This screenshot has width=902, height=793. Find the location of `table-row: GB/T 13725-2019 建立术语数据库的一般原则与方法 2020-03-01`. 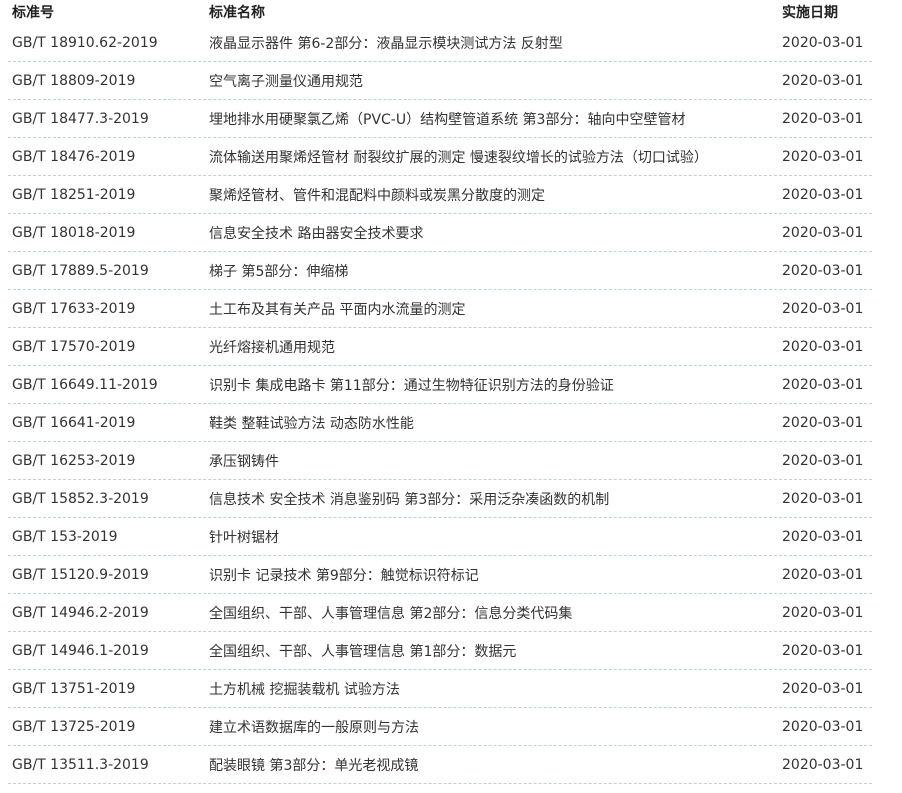

table-row: GB/T 13725-2019 建立术语数据库的一般原则与方法 2020-03-01 is located at coordinates (440, 727).